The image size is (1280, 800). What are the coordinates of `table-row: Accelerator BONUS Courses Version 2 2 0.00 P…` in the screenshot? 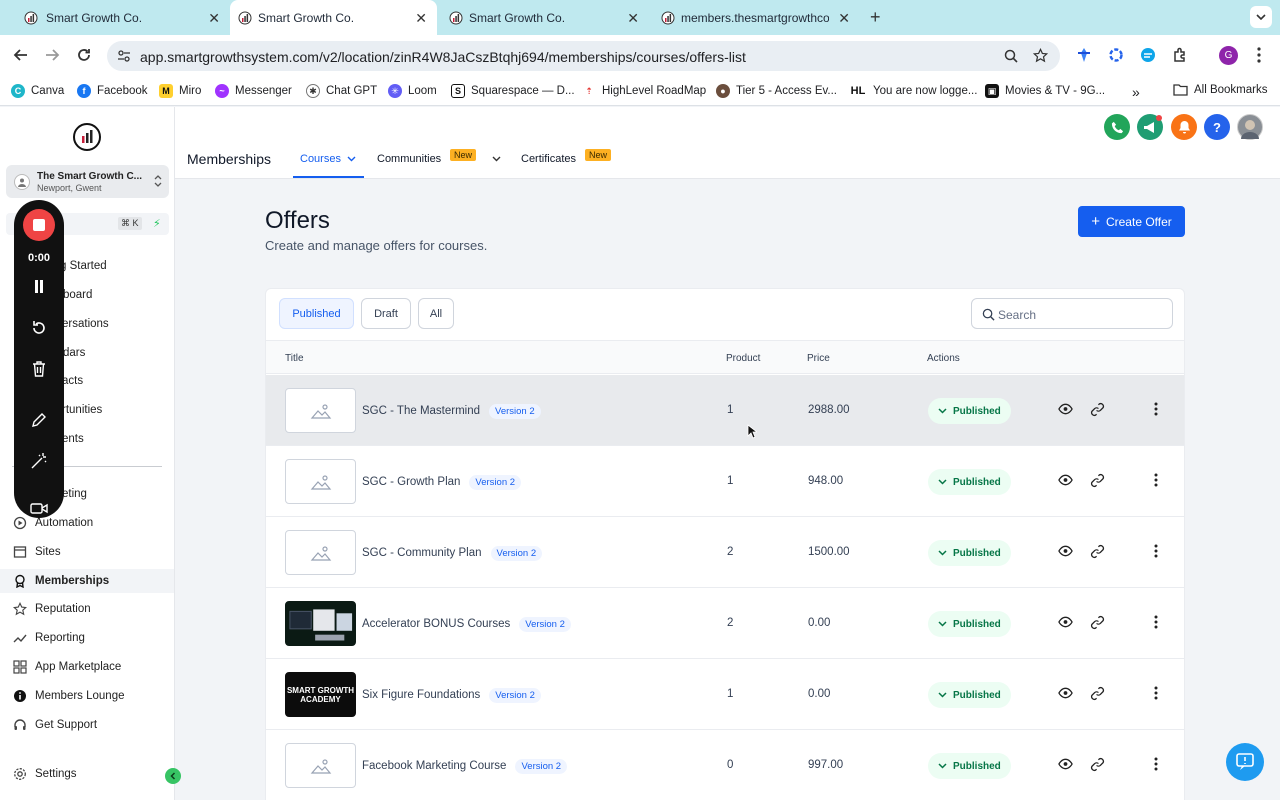 It's located at (725, 623).